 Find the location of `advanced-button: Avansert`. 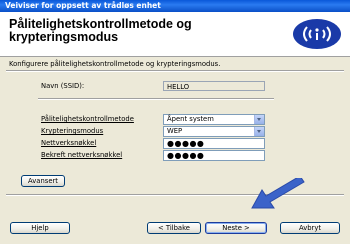

advanced-button: Avansert is located at coordinates (43, 181).